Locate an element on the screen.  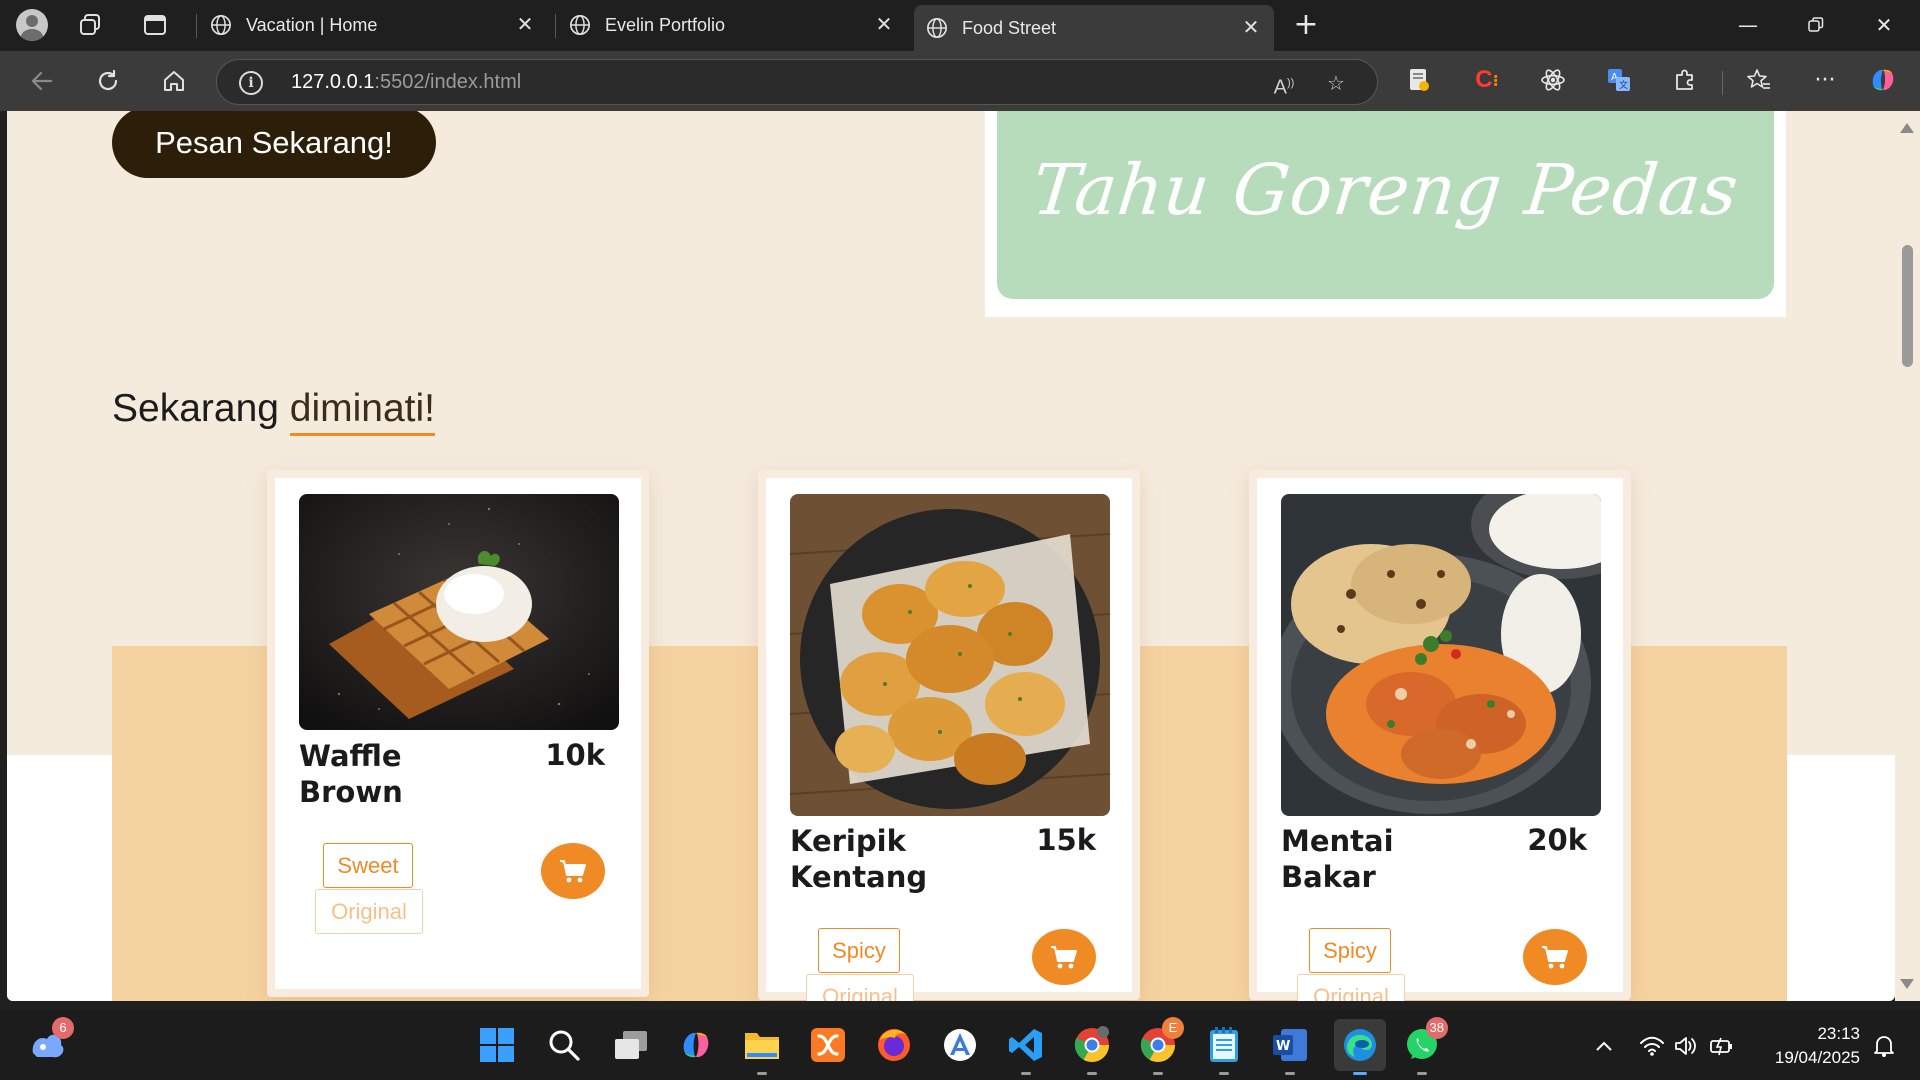
product-name: Waffle Brown is located at coordinates (351, 774).